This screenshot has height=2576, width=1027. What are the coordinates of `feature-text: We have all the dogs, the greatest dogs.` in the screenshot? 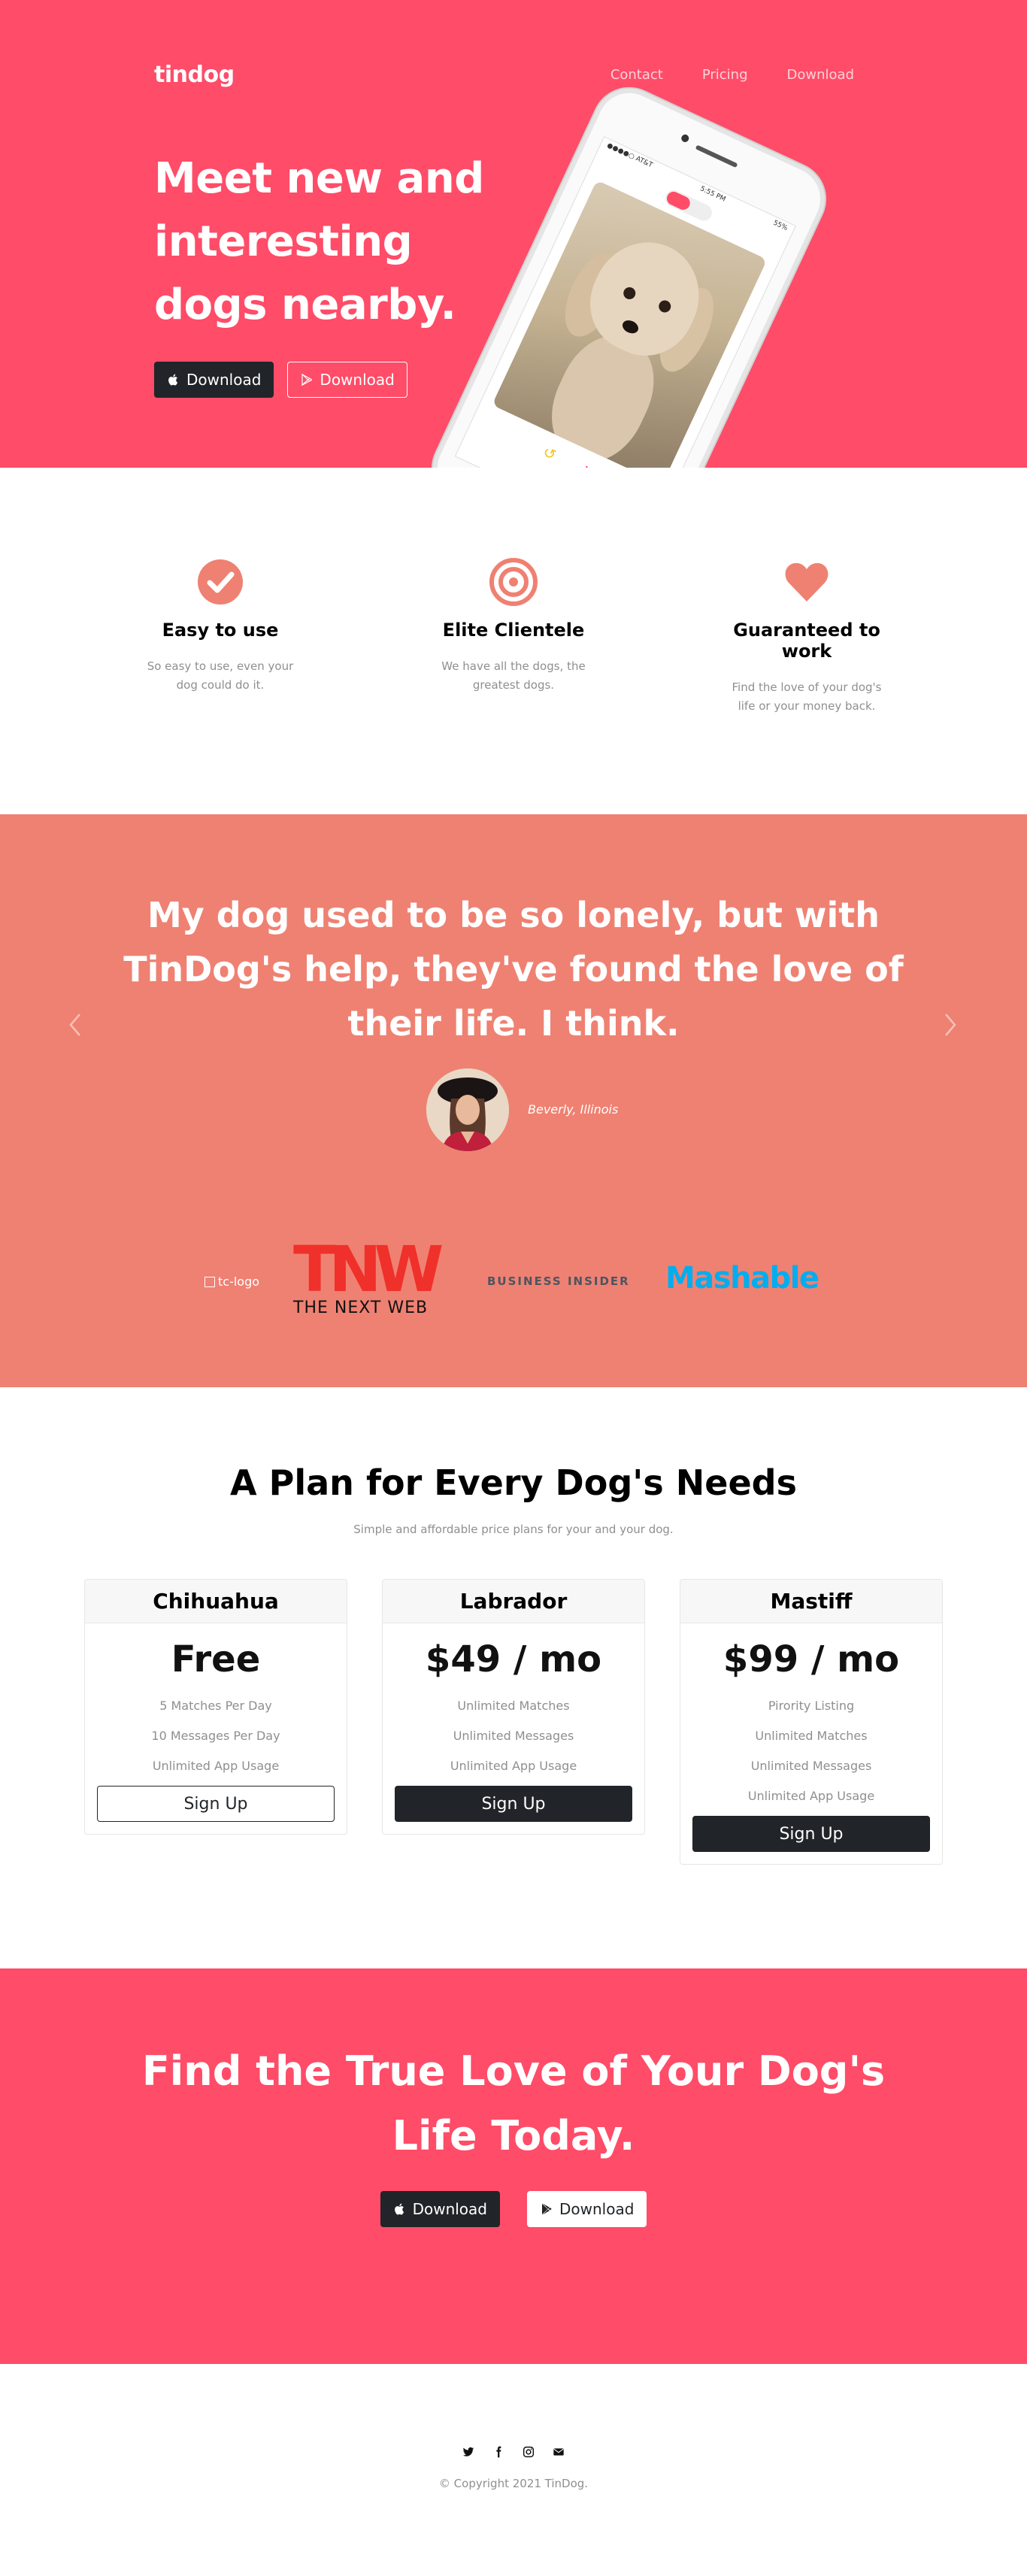 It's located at (513, 675).